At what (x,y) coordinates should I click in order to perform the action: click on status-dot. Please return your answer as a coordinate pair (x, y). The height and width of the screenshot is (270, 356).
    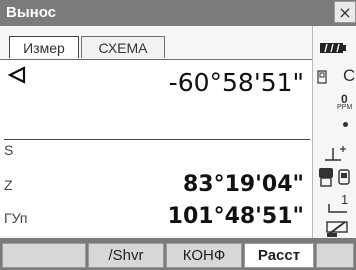
    Looking at the image, I should click on (345, 124).